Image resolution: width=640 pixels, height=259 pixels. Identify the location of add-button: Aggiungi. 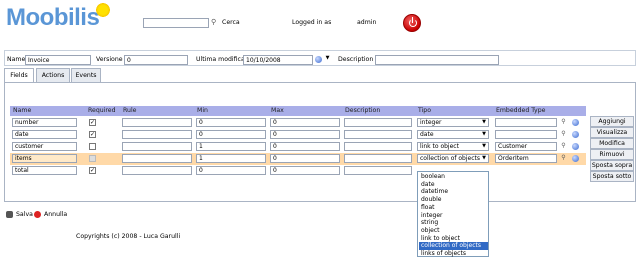
(612, 121).